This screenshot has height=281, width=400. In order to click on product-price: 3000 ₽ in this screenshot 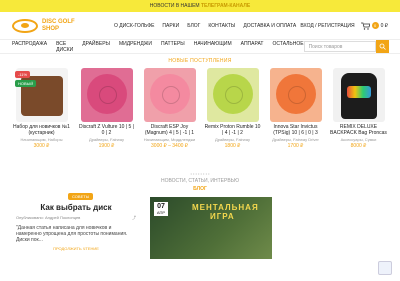, I will do `click(41, 146)`.